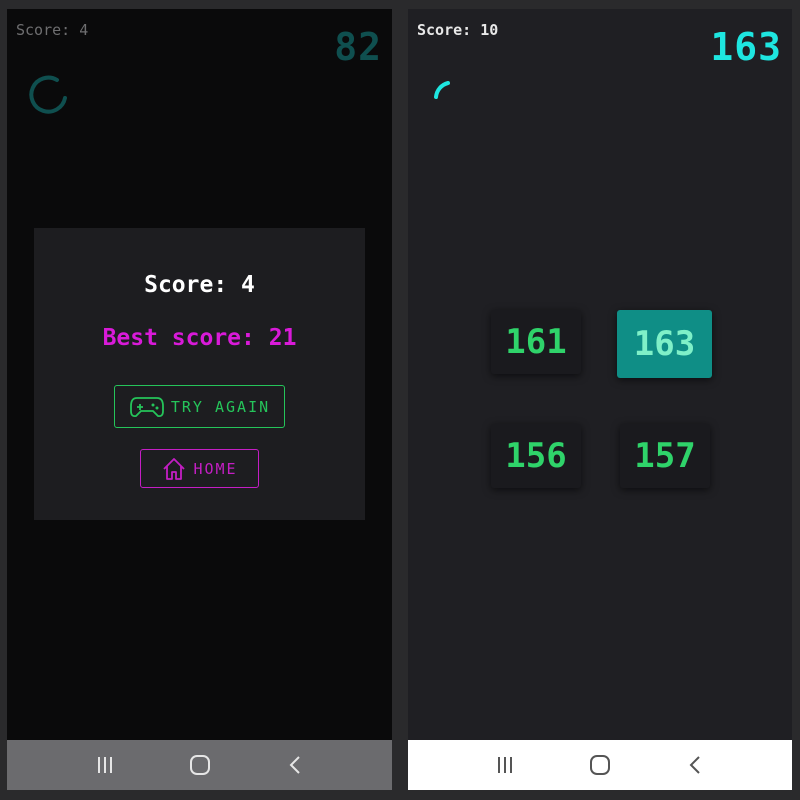 The image size is (800, 800). I want to click on home-button: HOME, so click(199, 468).